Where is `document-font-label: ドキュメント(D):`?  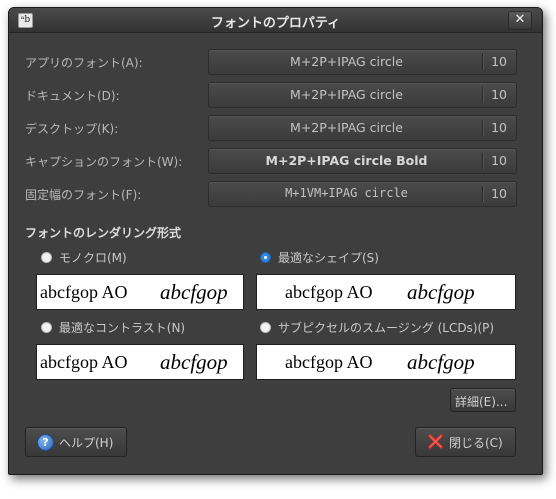
document-font-label: ドキュメント(D): is located at coordinates (72, 96).